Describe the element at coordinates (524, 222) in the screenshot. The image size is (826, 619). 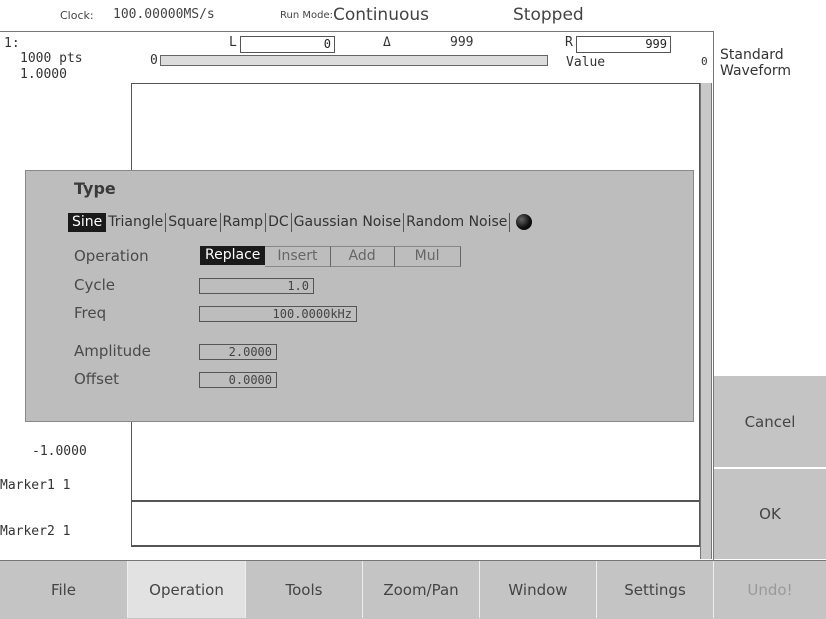
I see `knob-icon` at that location.